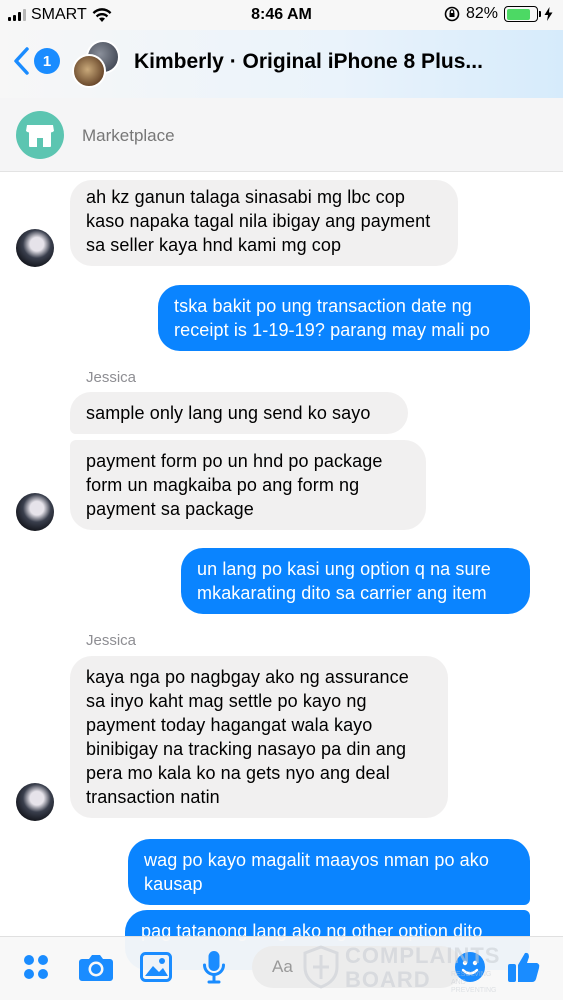 The width and height of the screenshot is (563, 1000). Describe the element at coordinates (452, 14) in the screenshot. I see `orientation-lock-icon` at that location.